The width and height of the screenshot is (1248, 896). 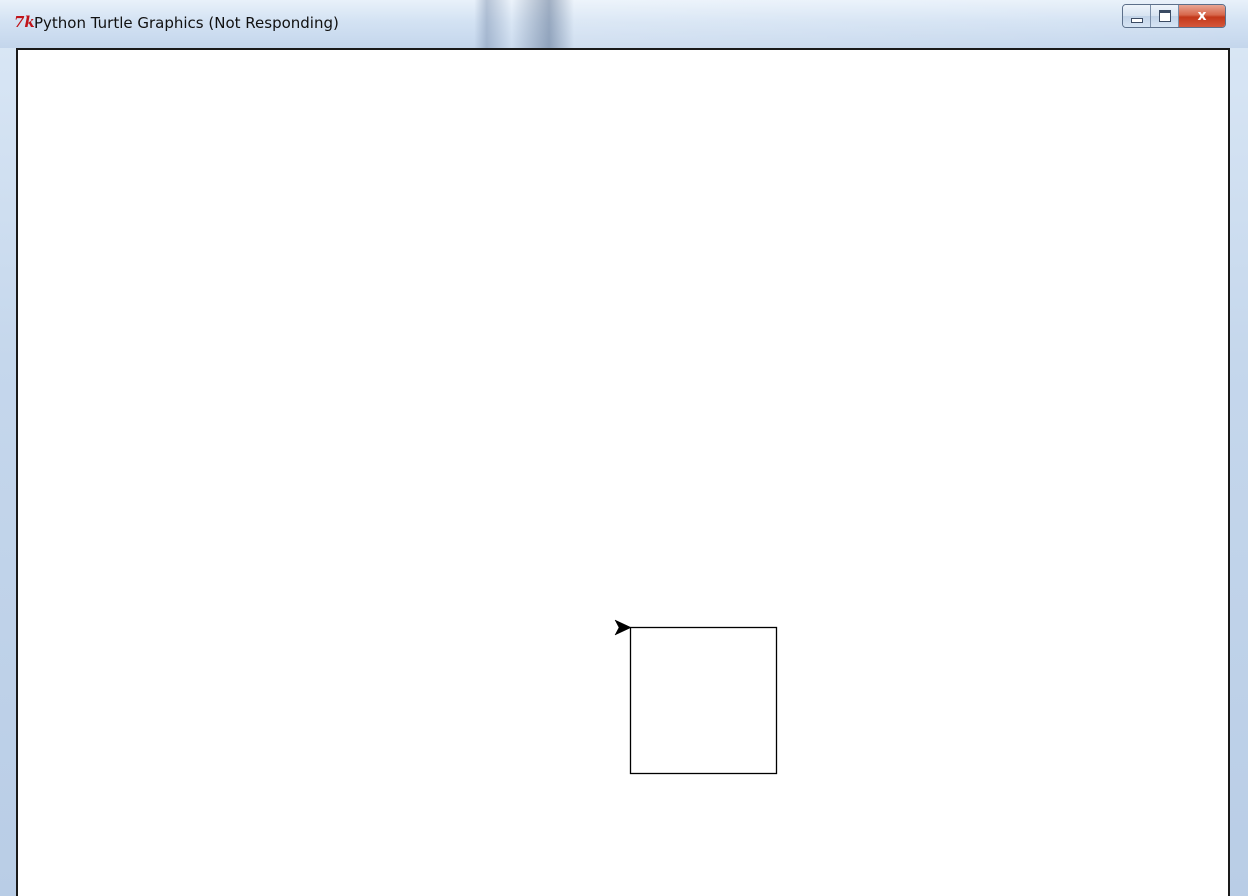 I want to click on canvas-drawing, so click(x=696, y=697).